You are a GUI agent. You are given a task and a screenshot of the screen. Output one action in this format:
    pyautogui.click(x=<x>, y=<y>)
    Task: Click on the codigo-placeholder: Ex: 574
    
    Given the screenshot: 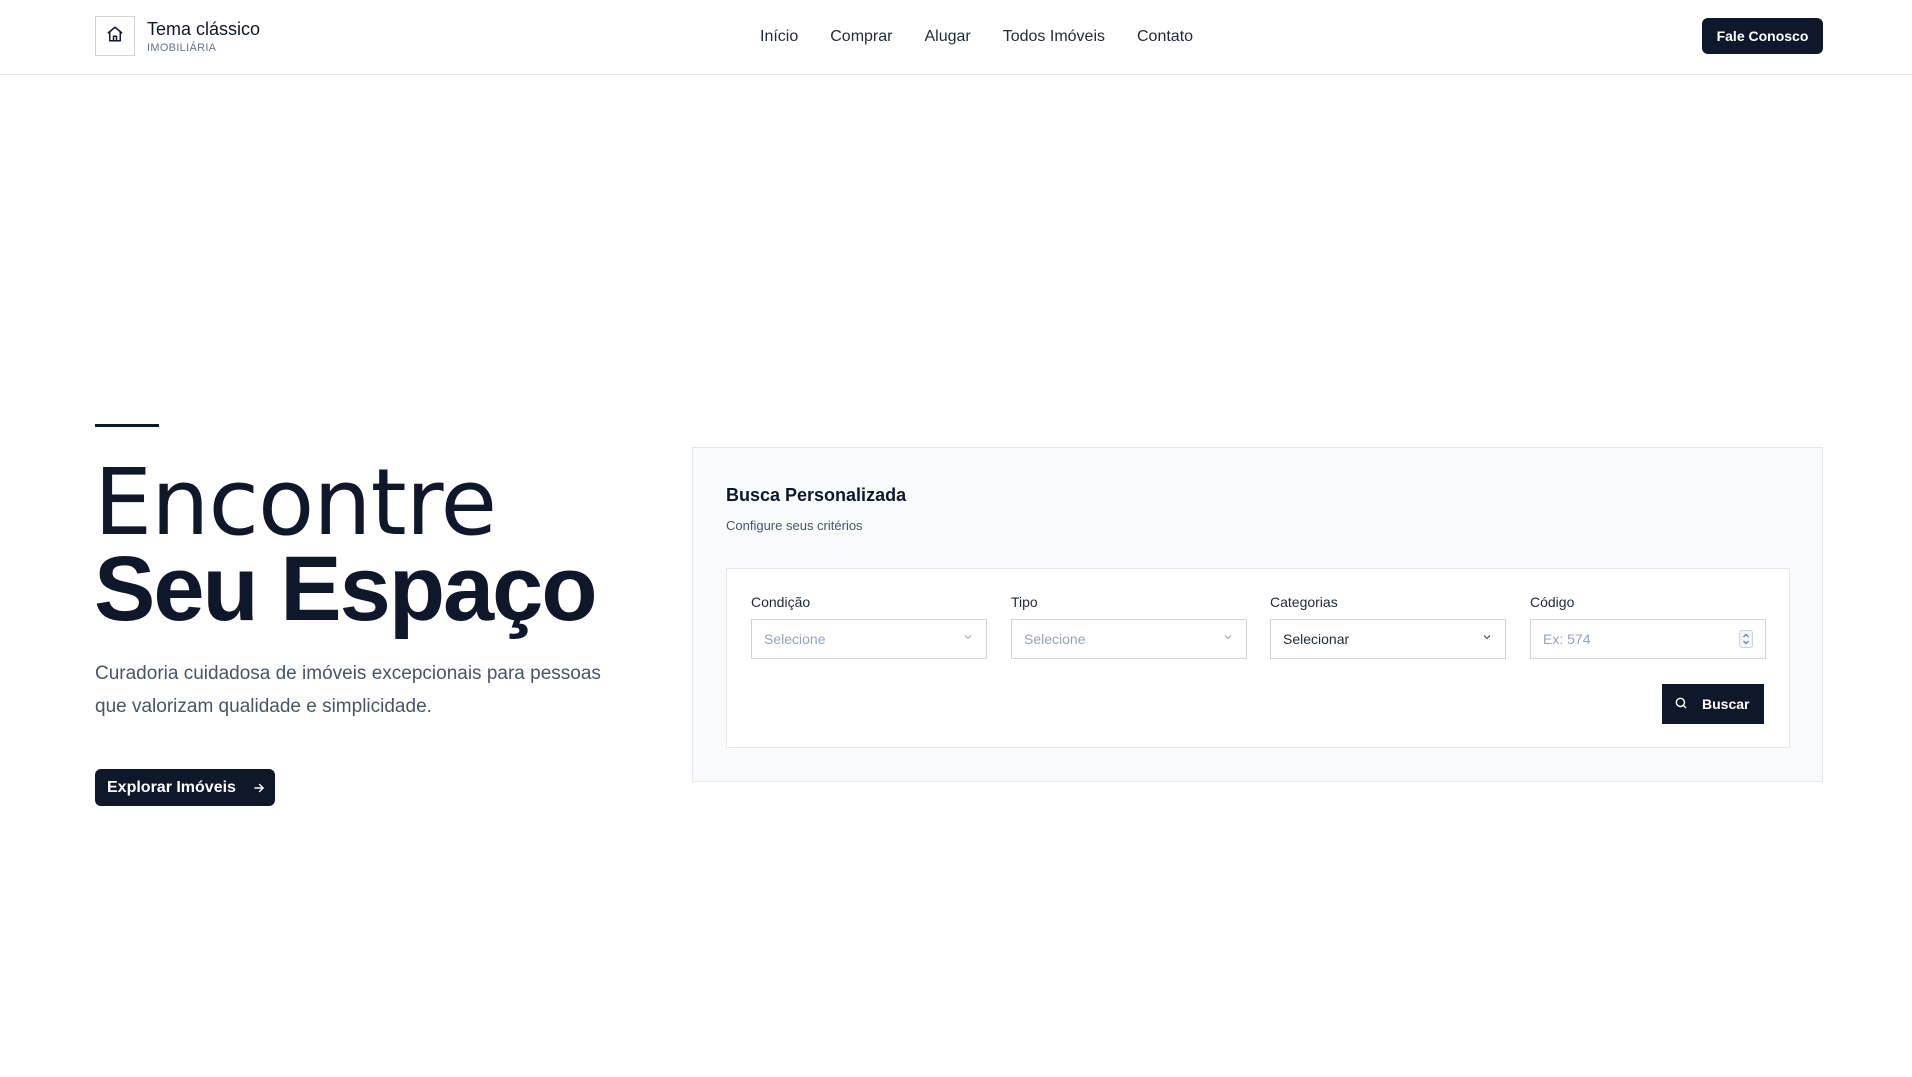 What is the action you would take?
    pyautogui.click(x=1567, y=639)
    